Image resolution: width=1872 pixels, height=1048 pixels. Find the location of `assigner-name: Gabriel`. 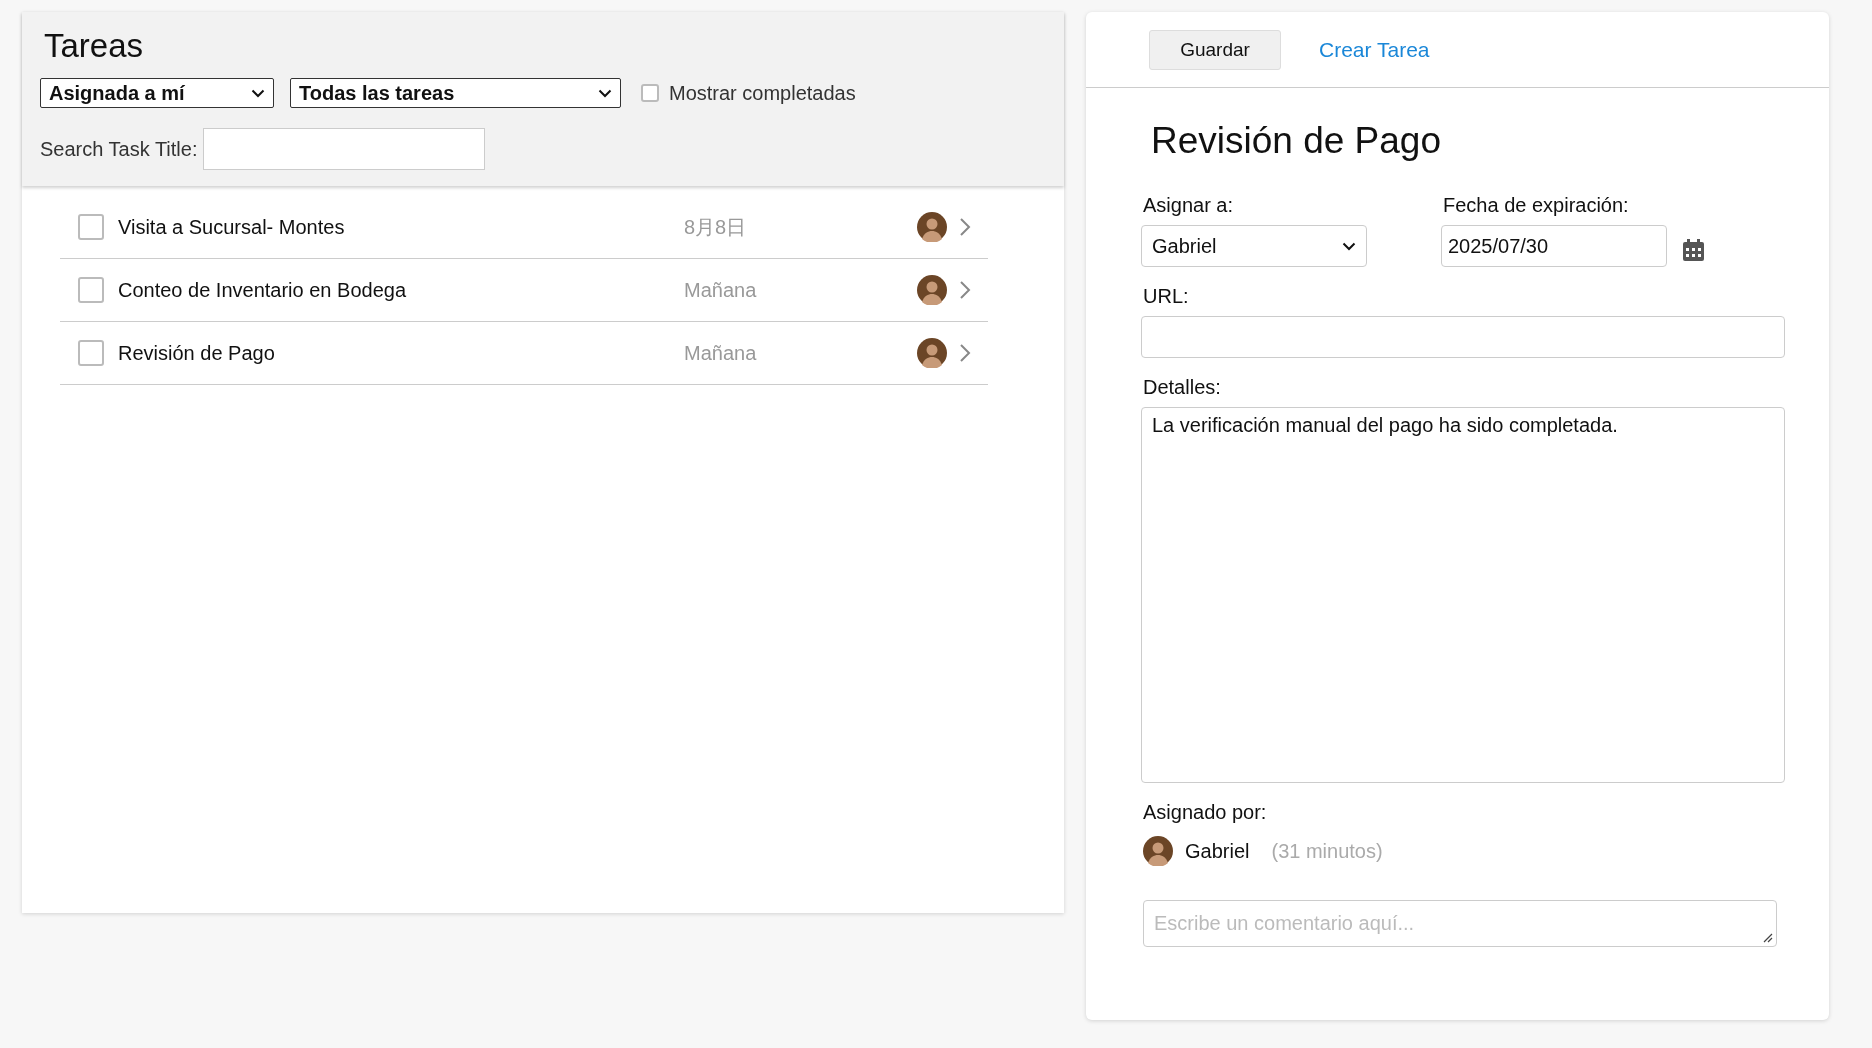

assigner-name: Gabriel is located at coordinates (1217, 851).